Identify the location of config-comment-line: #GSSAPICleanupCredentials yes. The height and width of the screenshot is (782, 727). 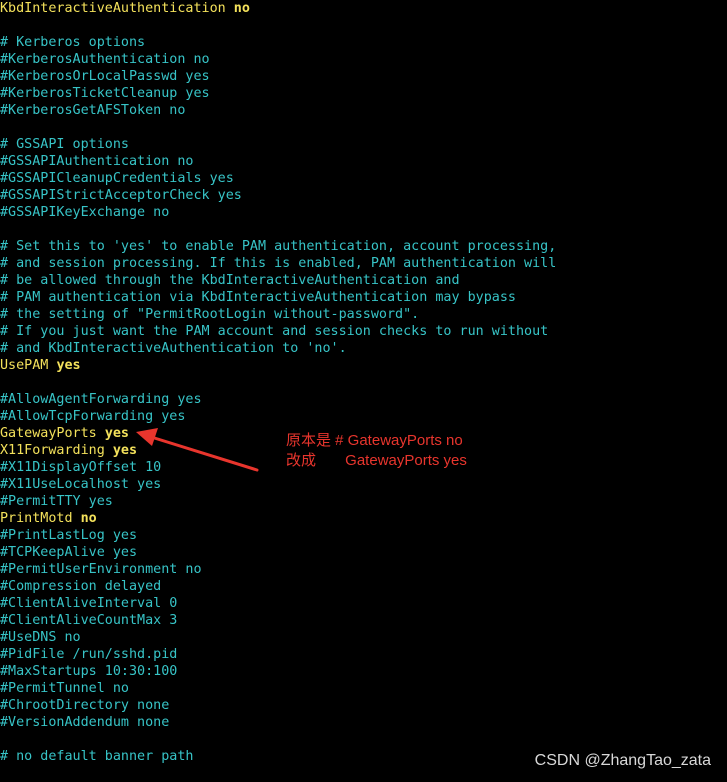
(117, 178).